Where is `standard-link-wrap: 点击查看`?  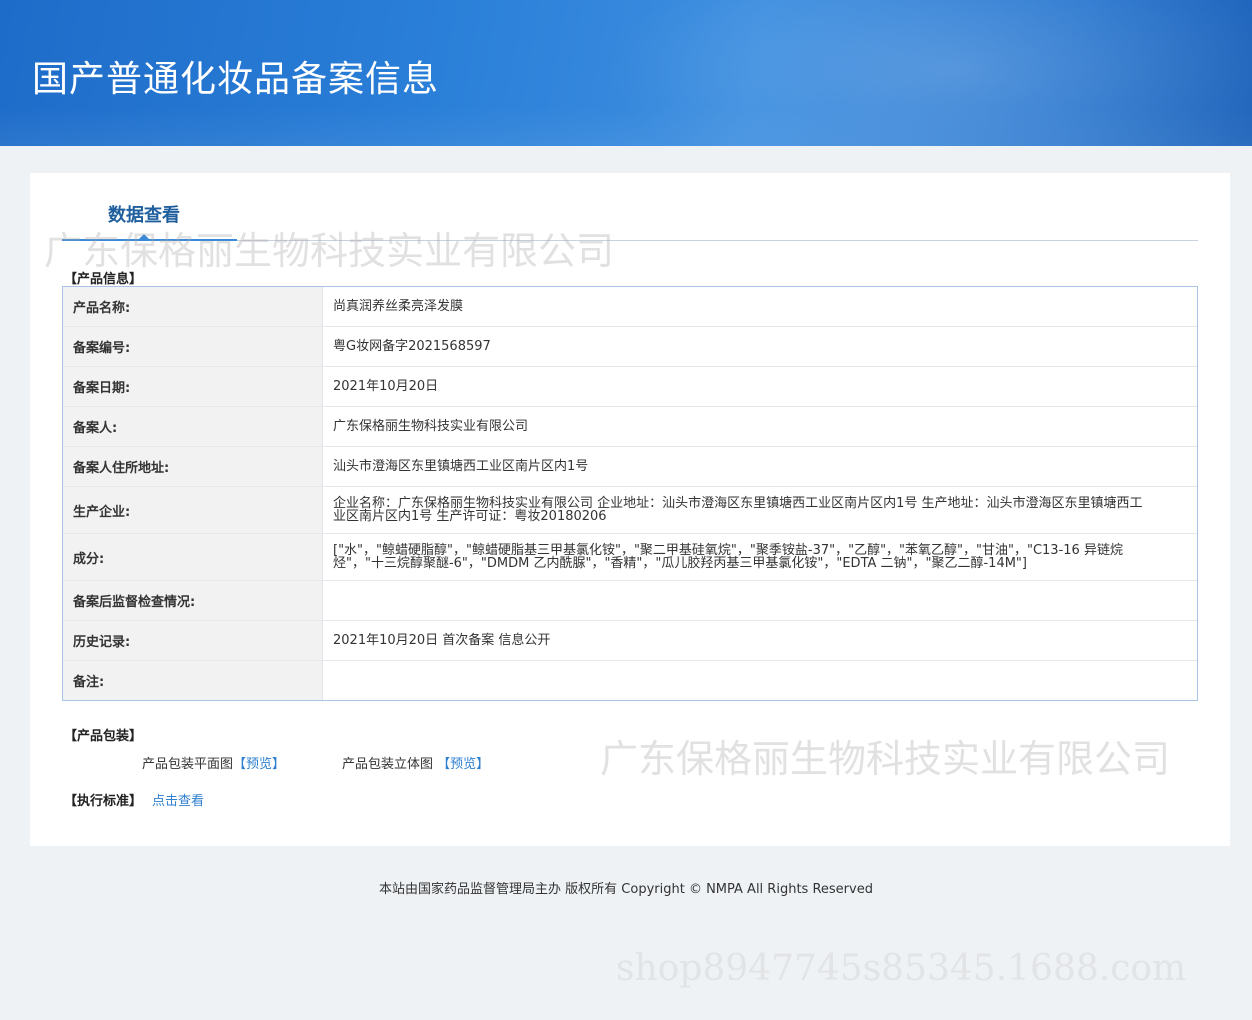
standard-link-wrap: 点击查看 is located at coordinates (178, 799).